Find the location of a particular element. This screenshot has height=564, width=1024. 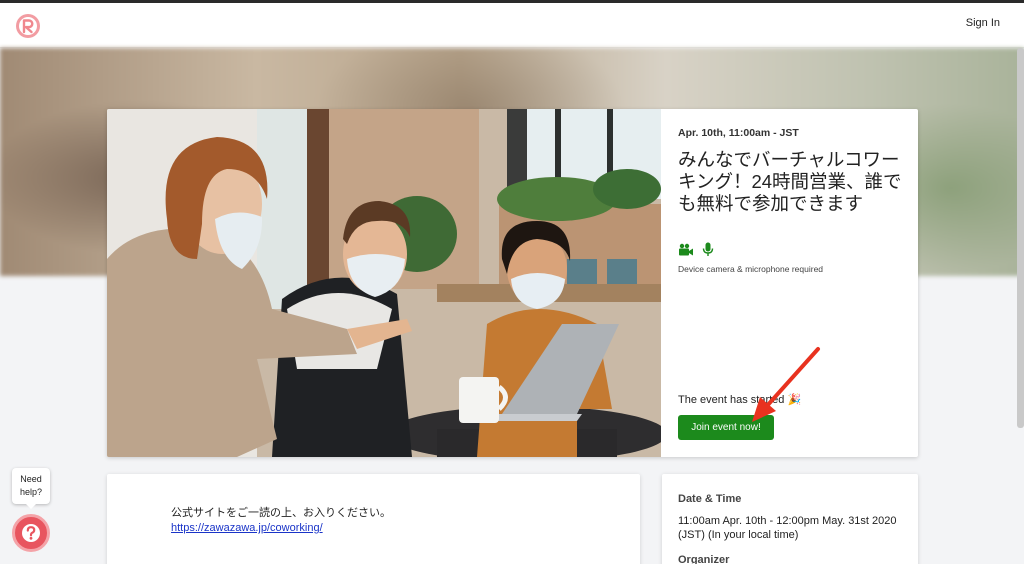

event-title: みんなでバーチャルコワーキング！24時間営業、誰でも無料で参加できます is located at coordinates (790, 181).